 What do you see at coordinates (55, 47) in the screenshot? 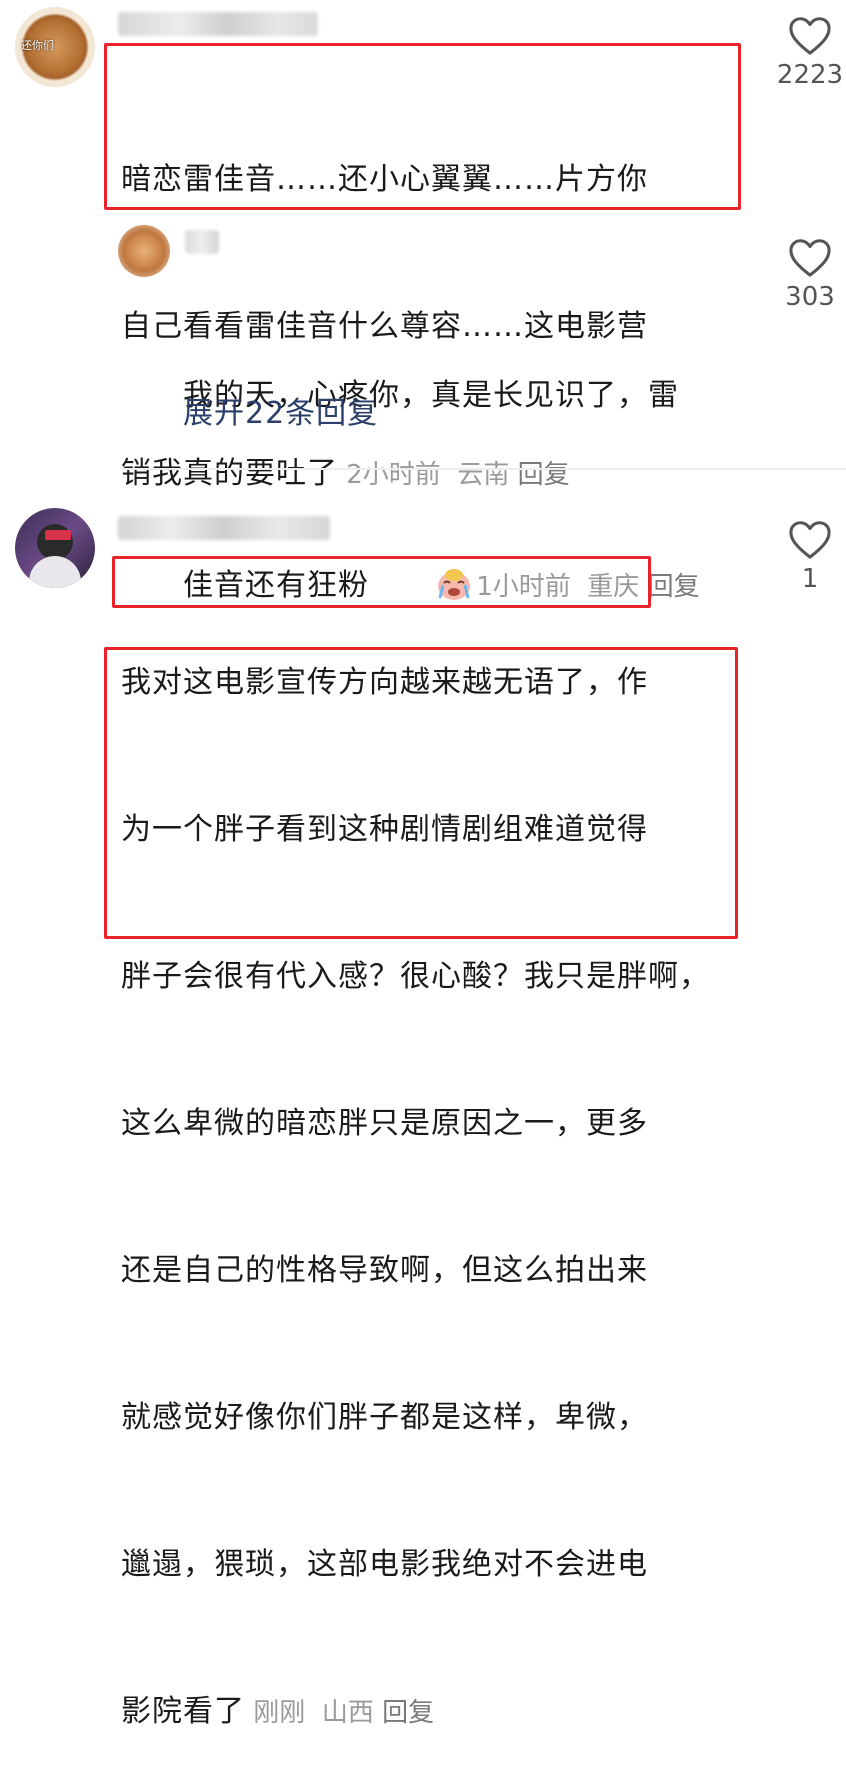
I see `user-avatar: 还你们` at bounding box center [55, 47].